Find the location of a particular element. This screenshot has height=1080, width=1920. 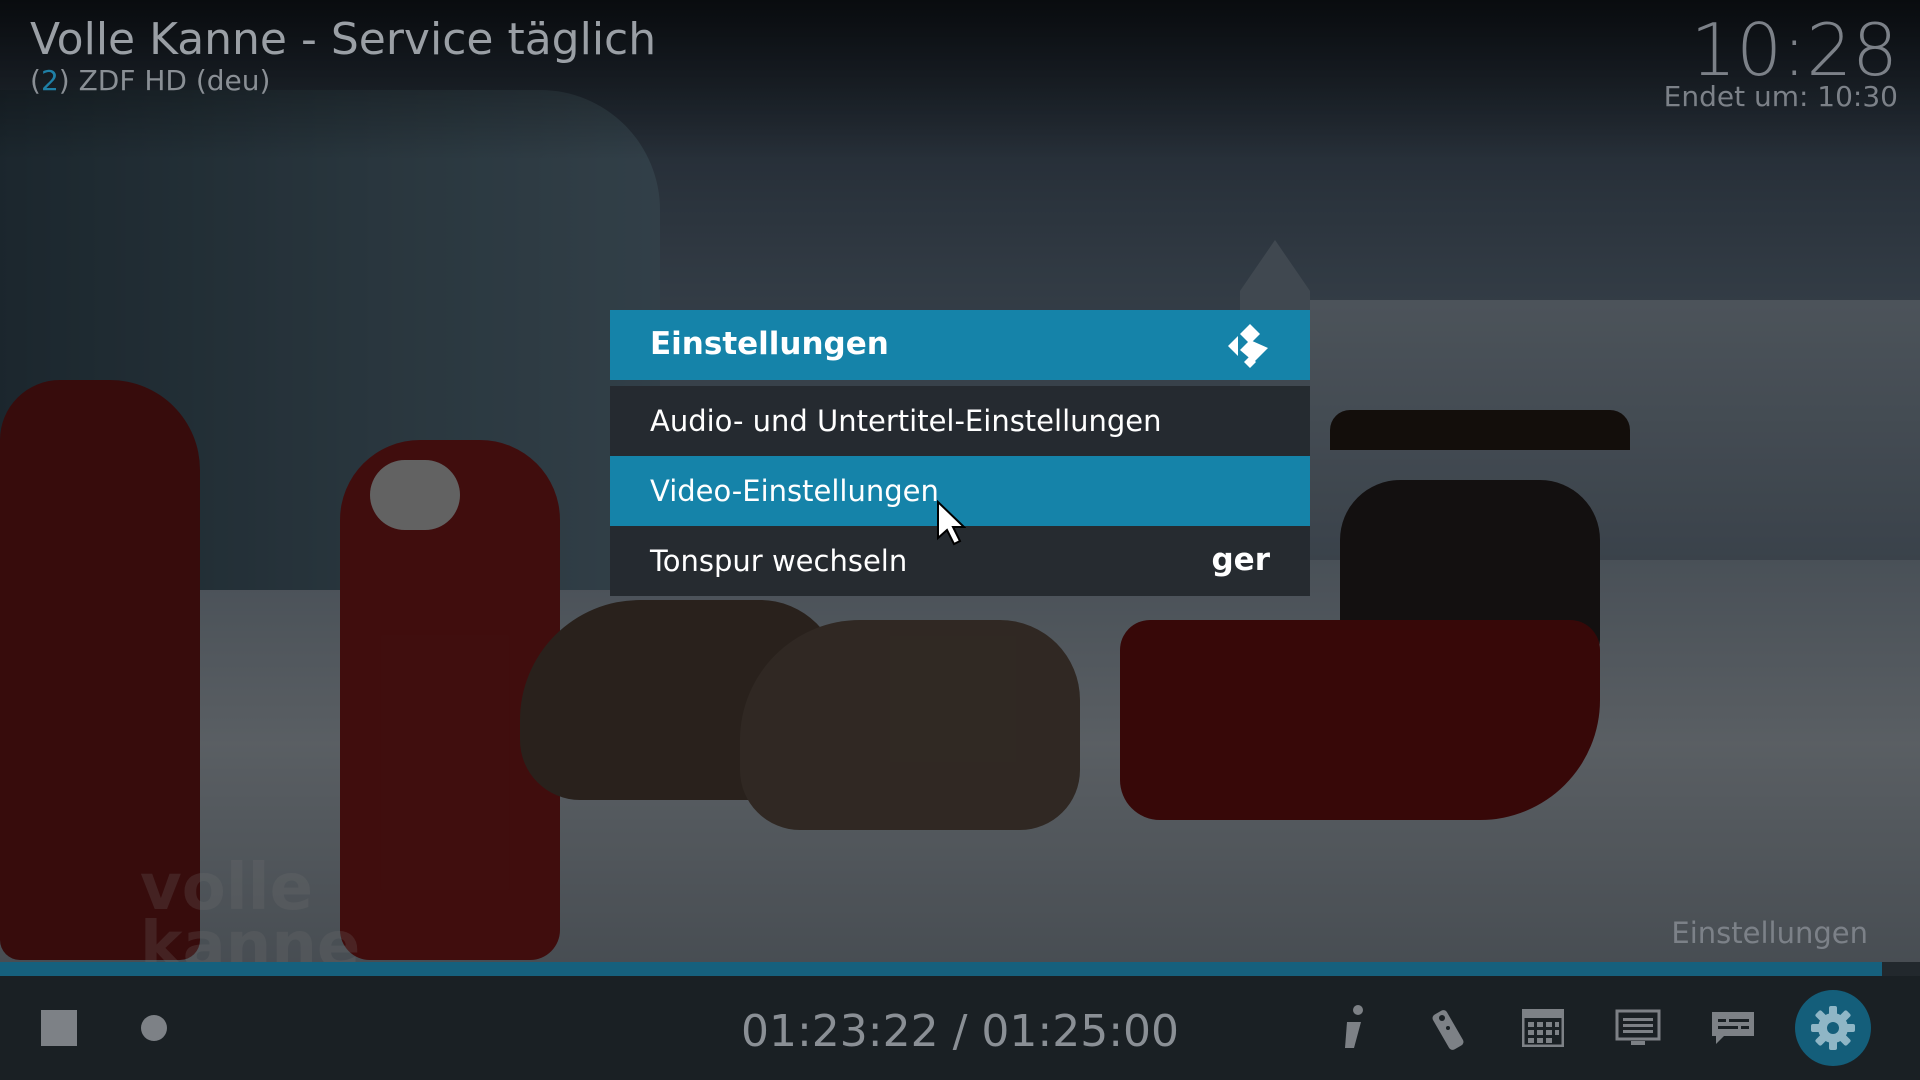

settings-button is located at coordinates (1833, 1028).